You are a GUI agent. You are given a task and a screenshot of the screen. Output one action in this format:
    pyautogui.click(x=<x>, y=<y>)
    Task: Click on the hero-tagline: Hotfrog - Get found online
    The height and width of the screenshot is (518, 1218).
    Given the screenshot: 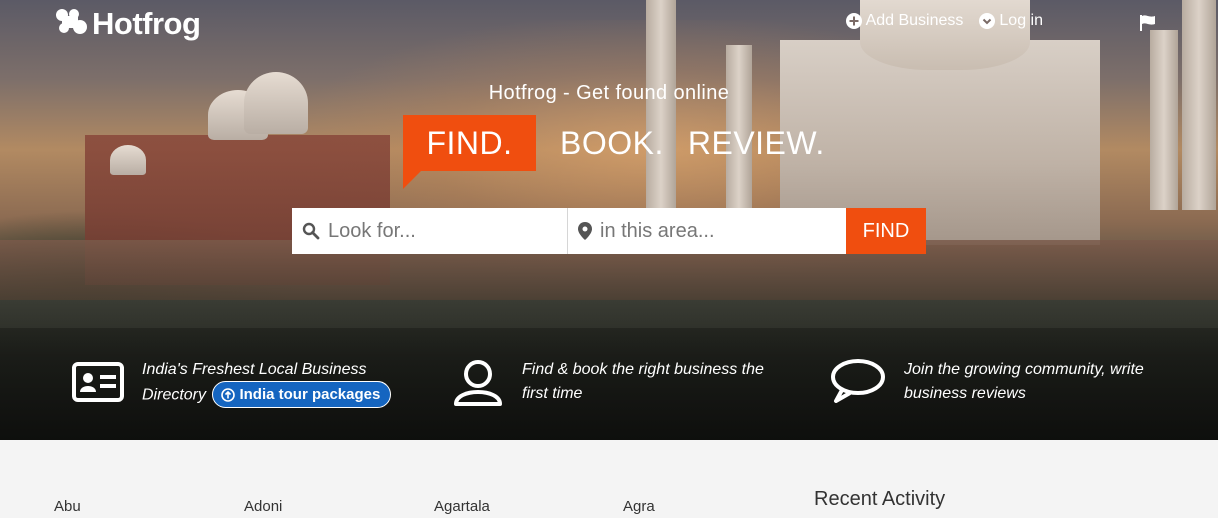 What is the action you would take?
    pyautogui.click(x=609, y=93)
    